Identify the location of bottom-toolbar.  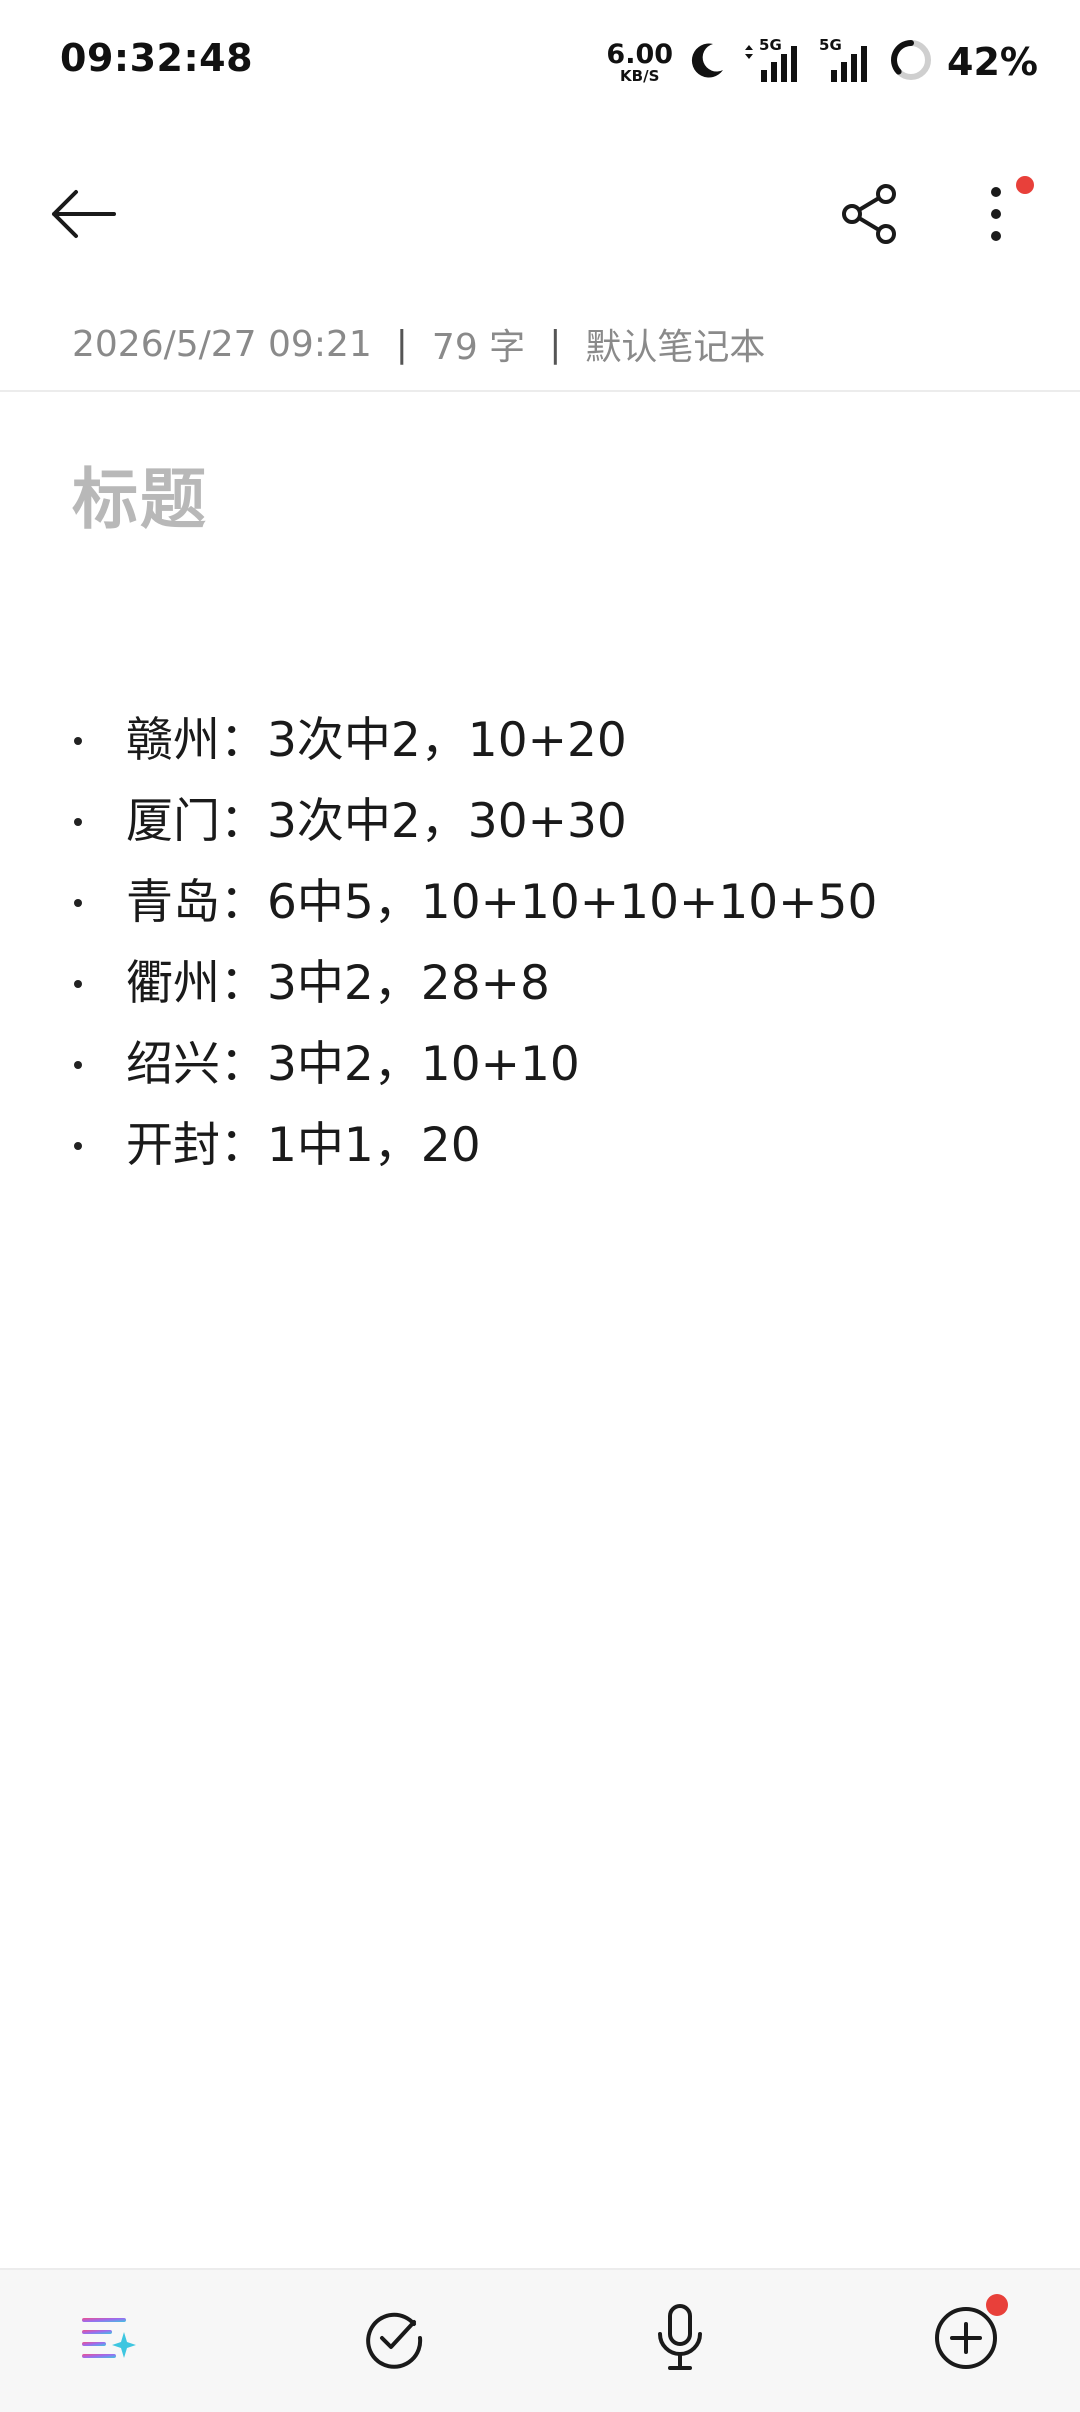
(540, 2340).